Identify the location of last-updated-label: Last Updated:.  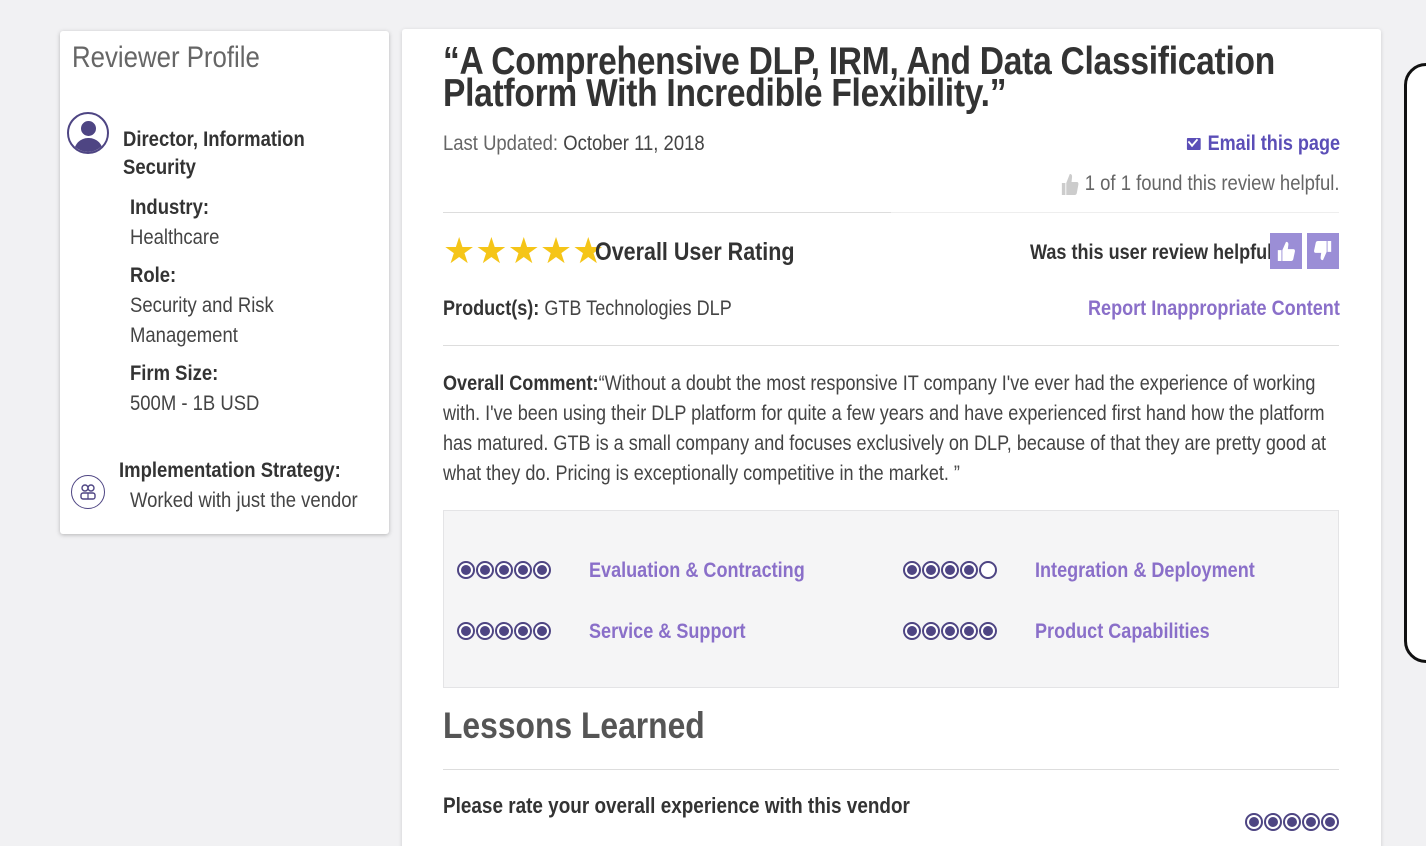
(501, 143).